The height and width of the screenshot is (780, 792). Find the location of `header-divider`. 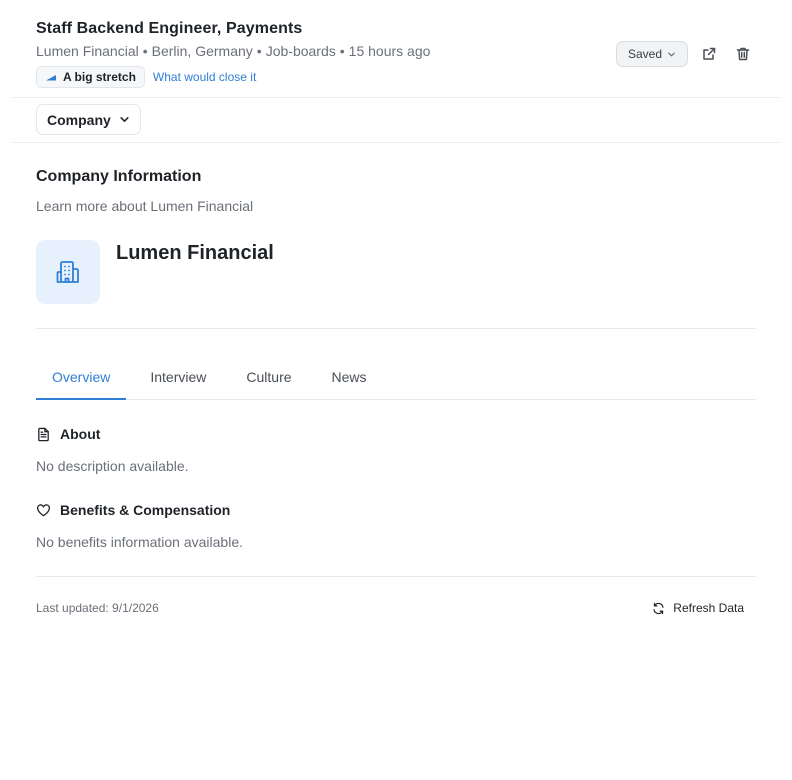

header-divider is located at coordinates (396, 97).